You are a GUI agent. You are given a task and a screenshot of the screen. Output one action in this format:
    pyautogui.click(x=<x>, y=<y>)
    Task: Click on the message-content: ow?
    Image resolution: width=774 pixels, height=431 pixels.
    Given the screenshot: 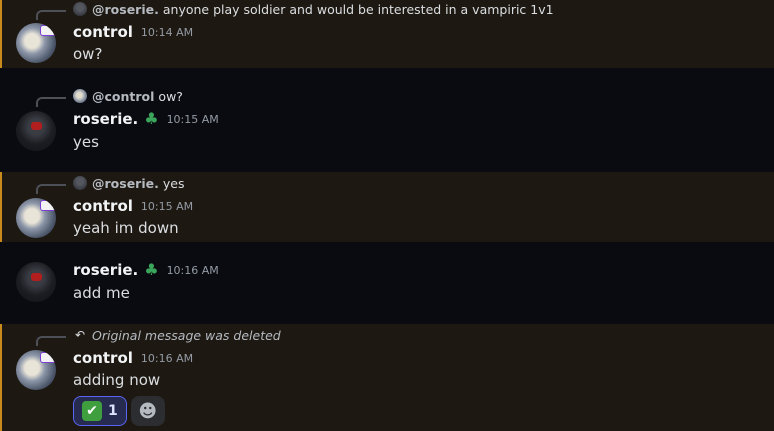 What is the action you would take?
    pyautogui.click(x=88, y=54)
    